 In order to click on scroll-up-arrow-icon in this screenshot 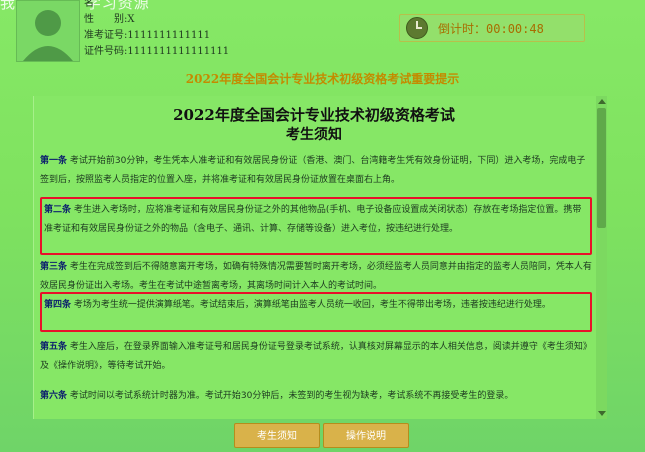, I will do `click(602, 101)`.